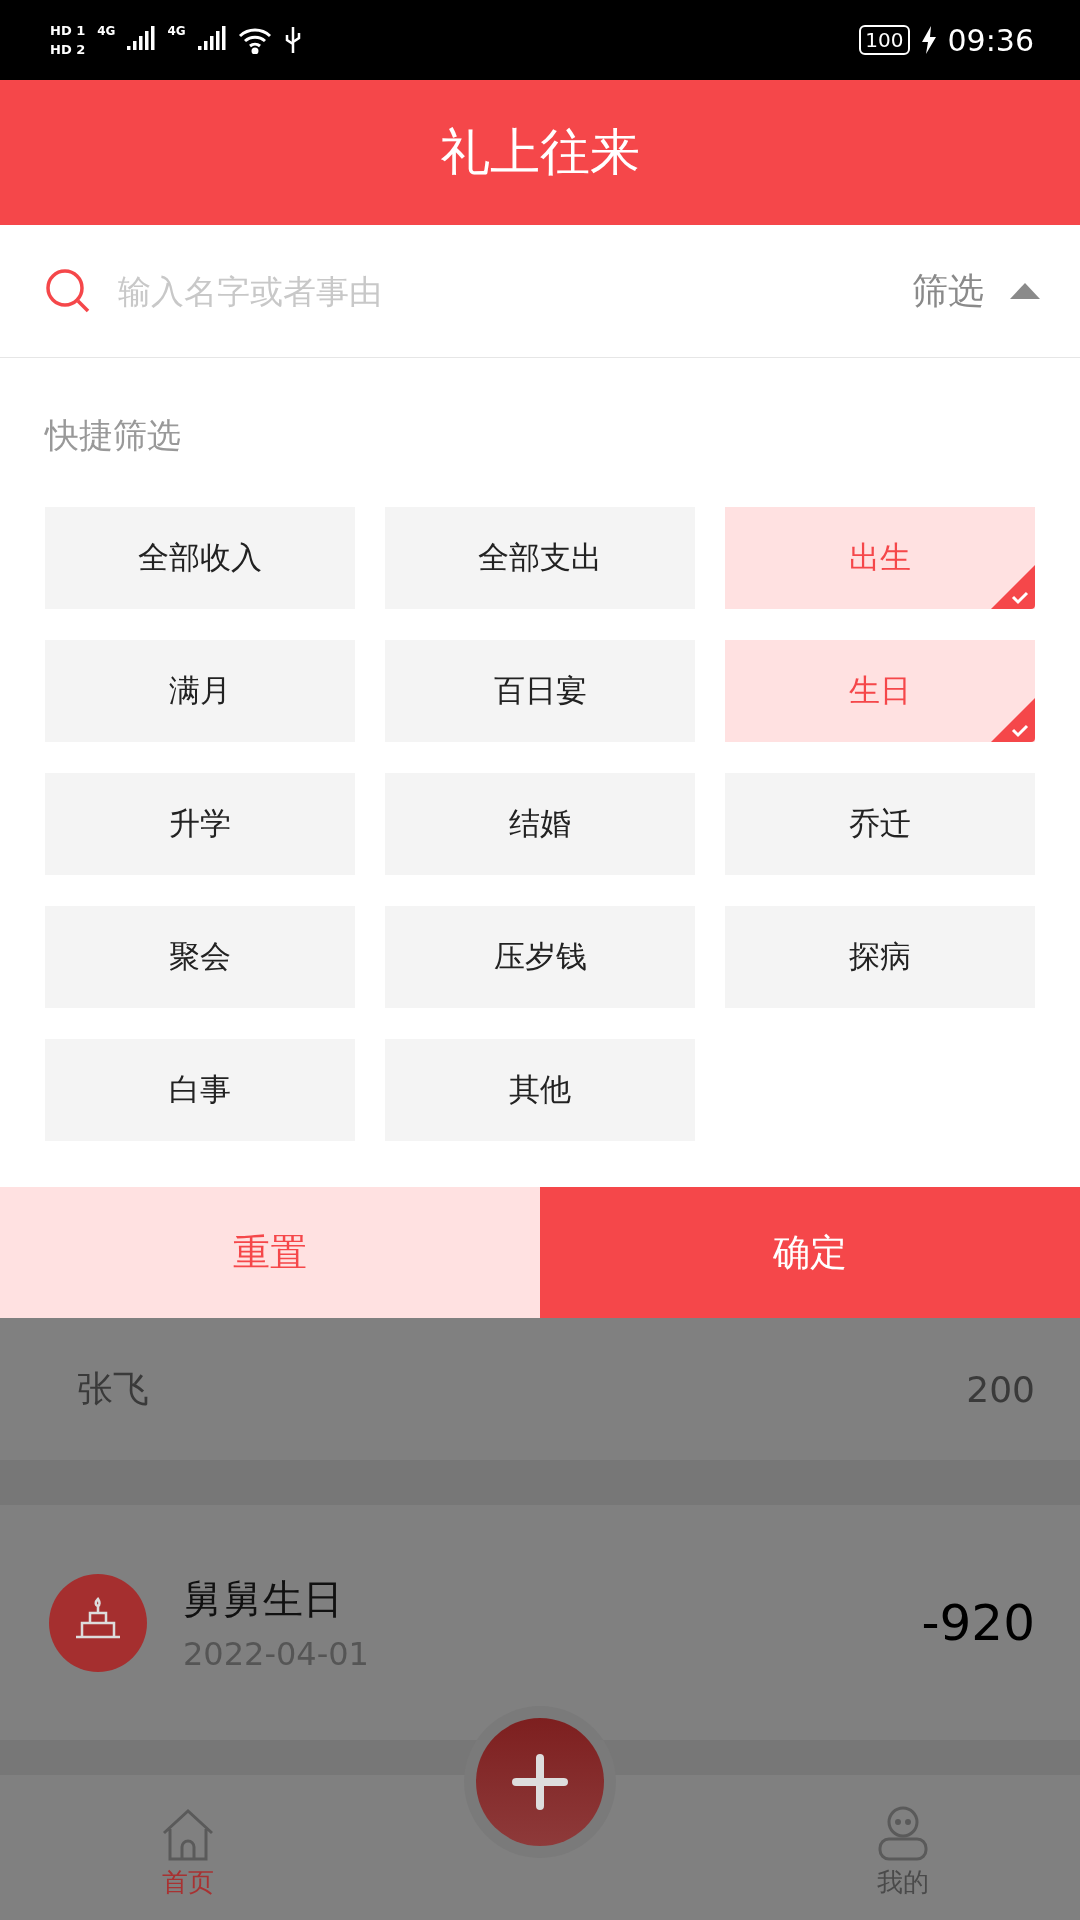 This screenshot has width=1080, height=1920. What do you see at coordinates (200, 957) in the screenshot?
I see `filter-option: 聚会` at bounding box center [200, 957].